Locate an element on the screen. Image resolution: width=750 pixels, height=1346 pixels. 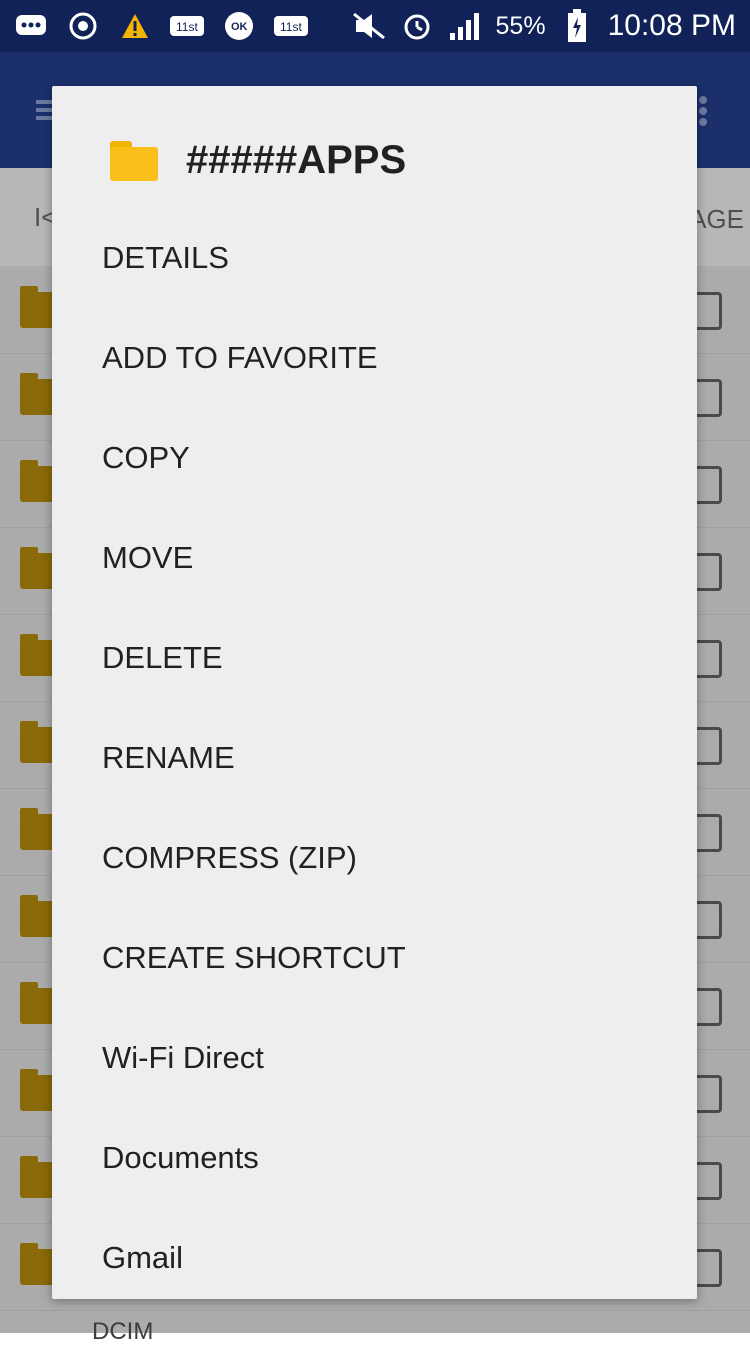
menu-item: CREATE SHORTCUT is located at coordinates (254, 958).